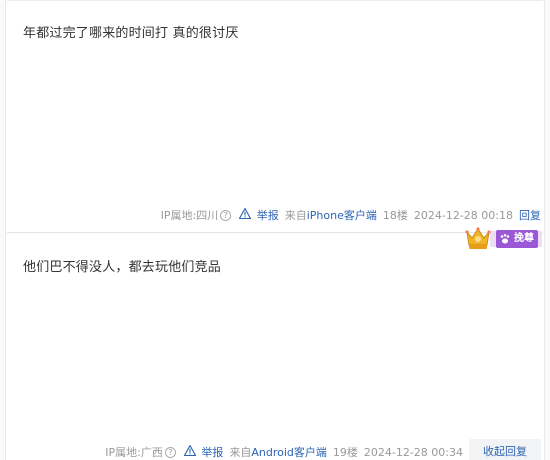 The height and width of the screenshot is (460, 550). Describe the element at coordinates (342, 215) in the screenshot. I see `client-link: iPhone客户端` at that location.